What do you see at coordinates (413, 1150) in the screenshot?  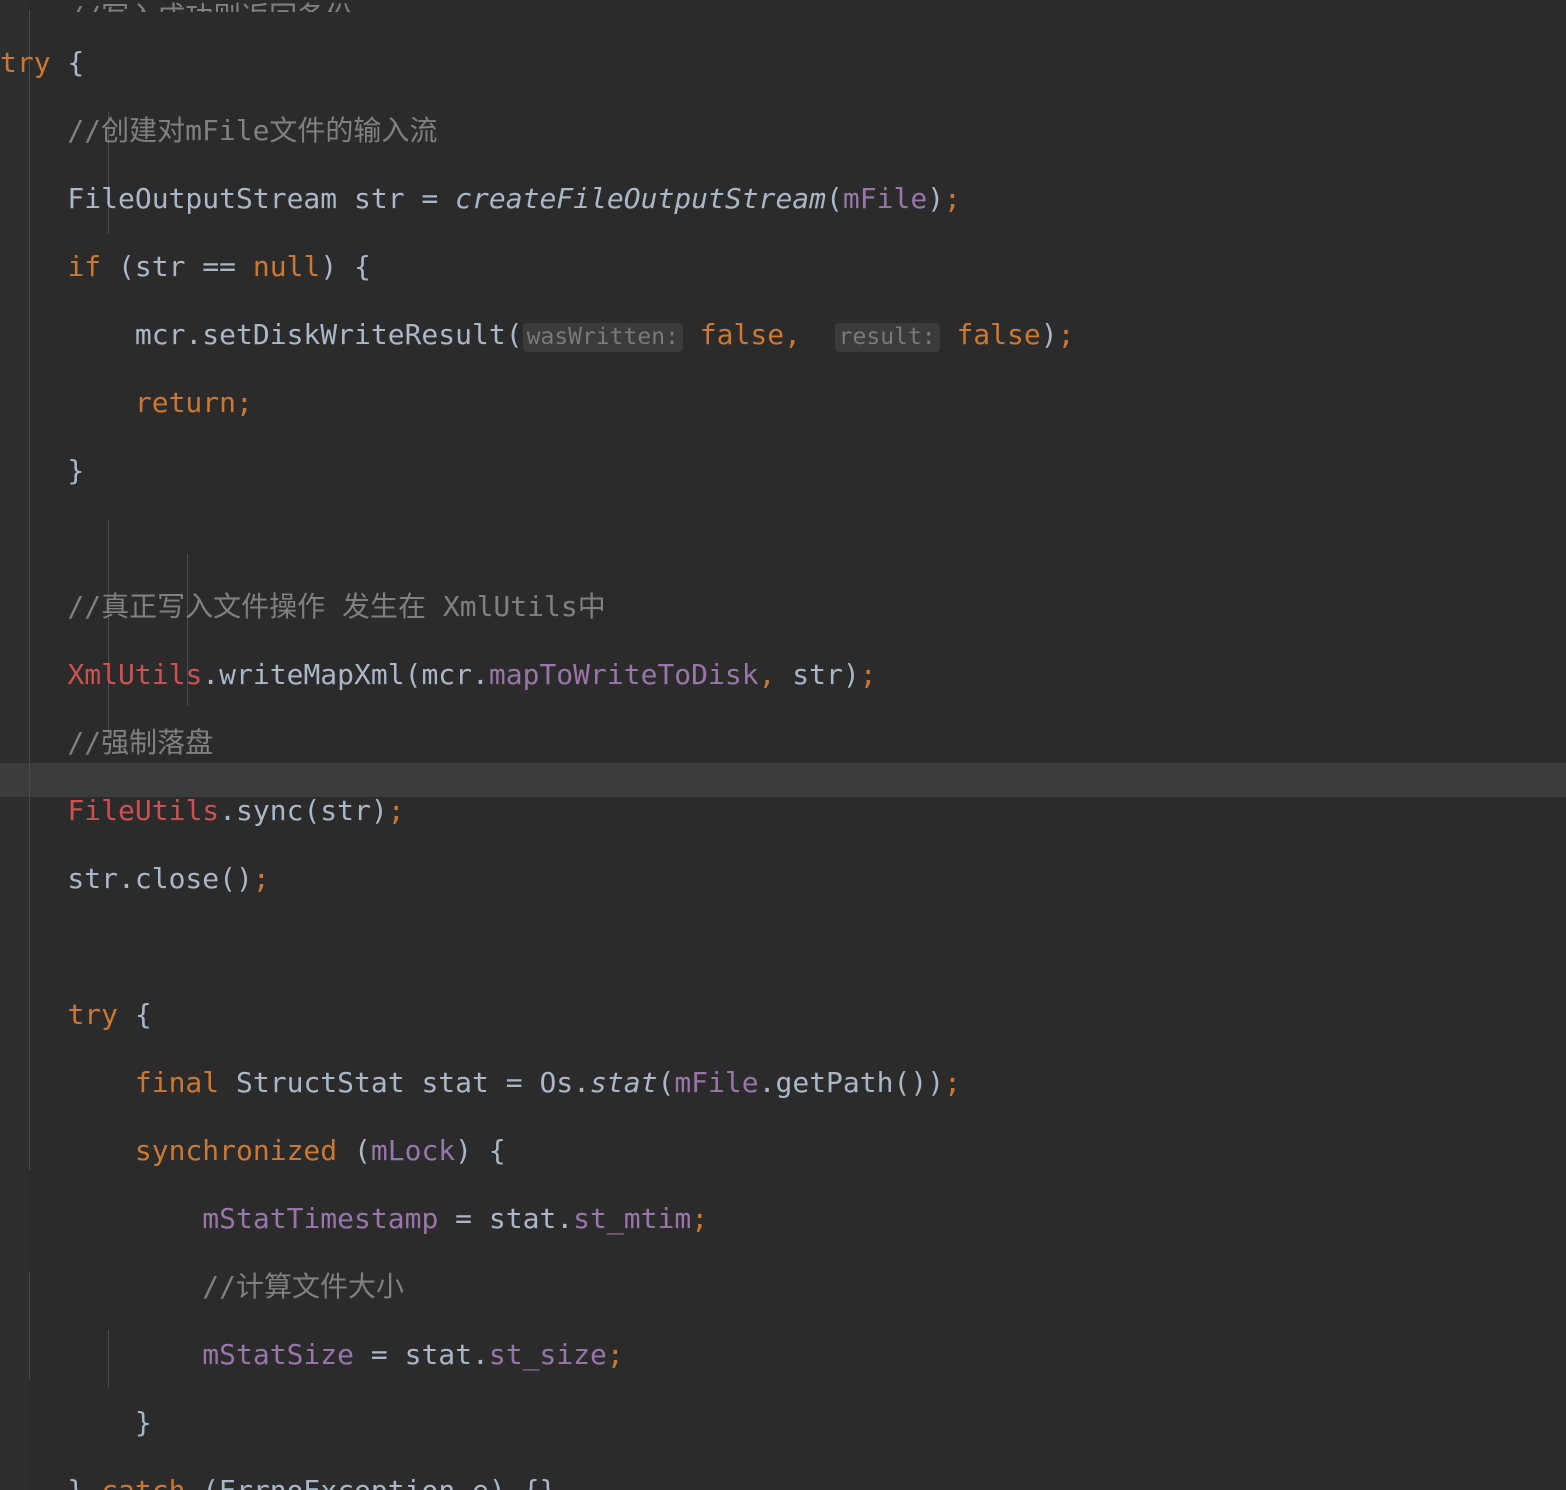 I see `field-mLock: mLock` at bounding box center [413, 1150].